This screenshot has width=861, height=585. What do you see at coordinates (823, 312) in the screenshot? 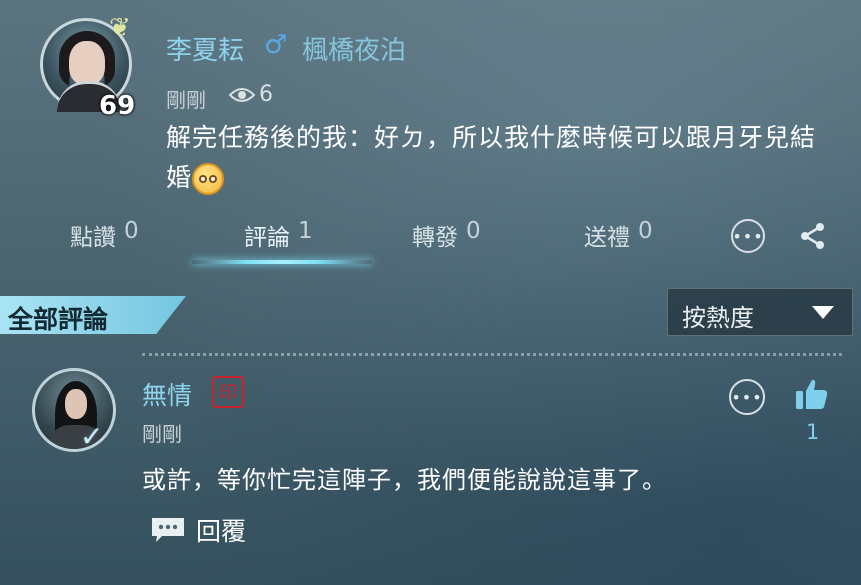
I see `dropdown-arrow-icon` at bounding box center [823, 312].